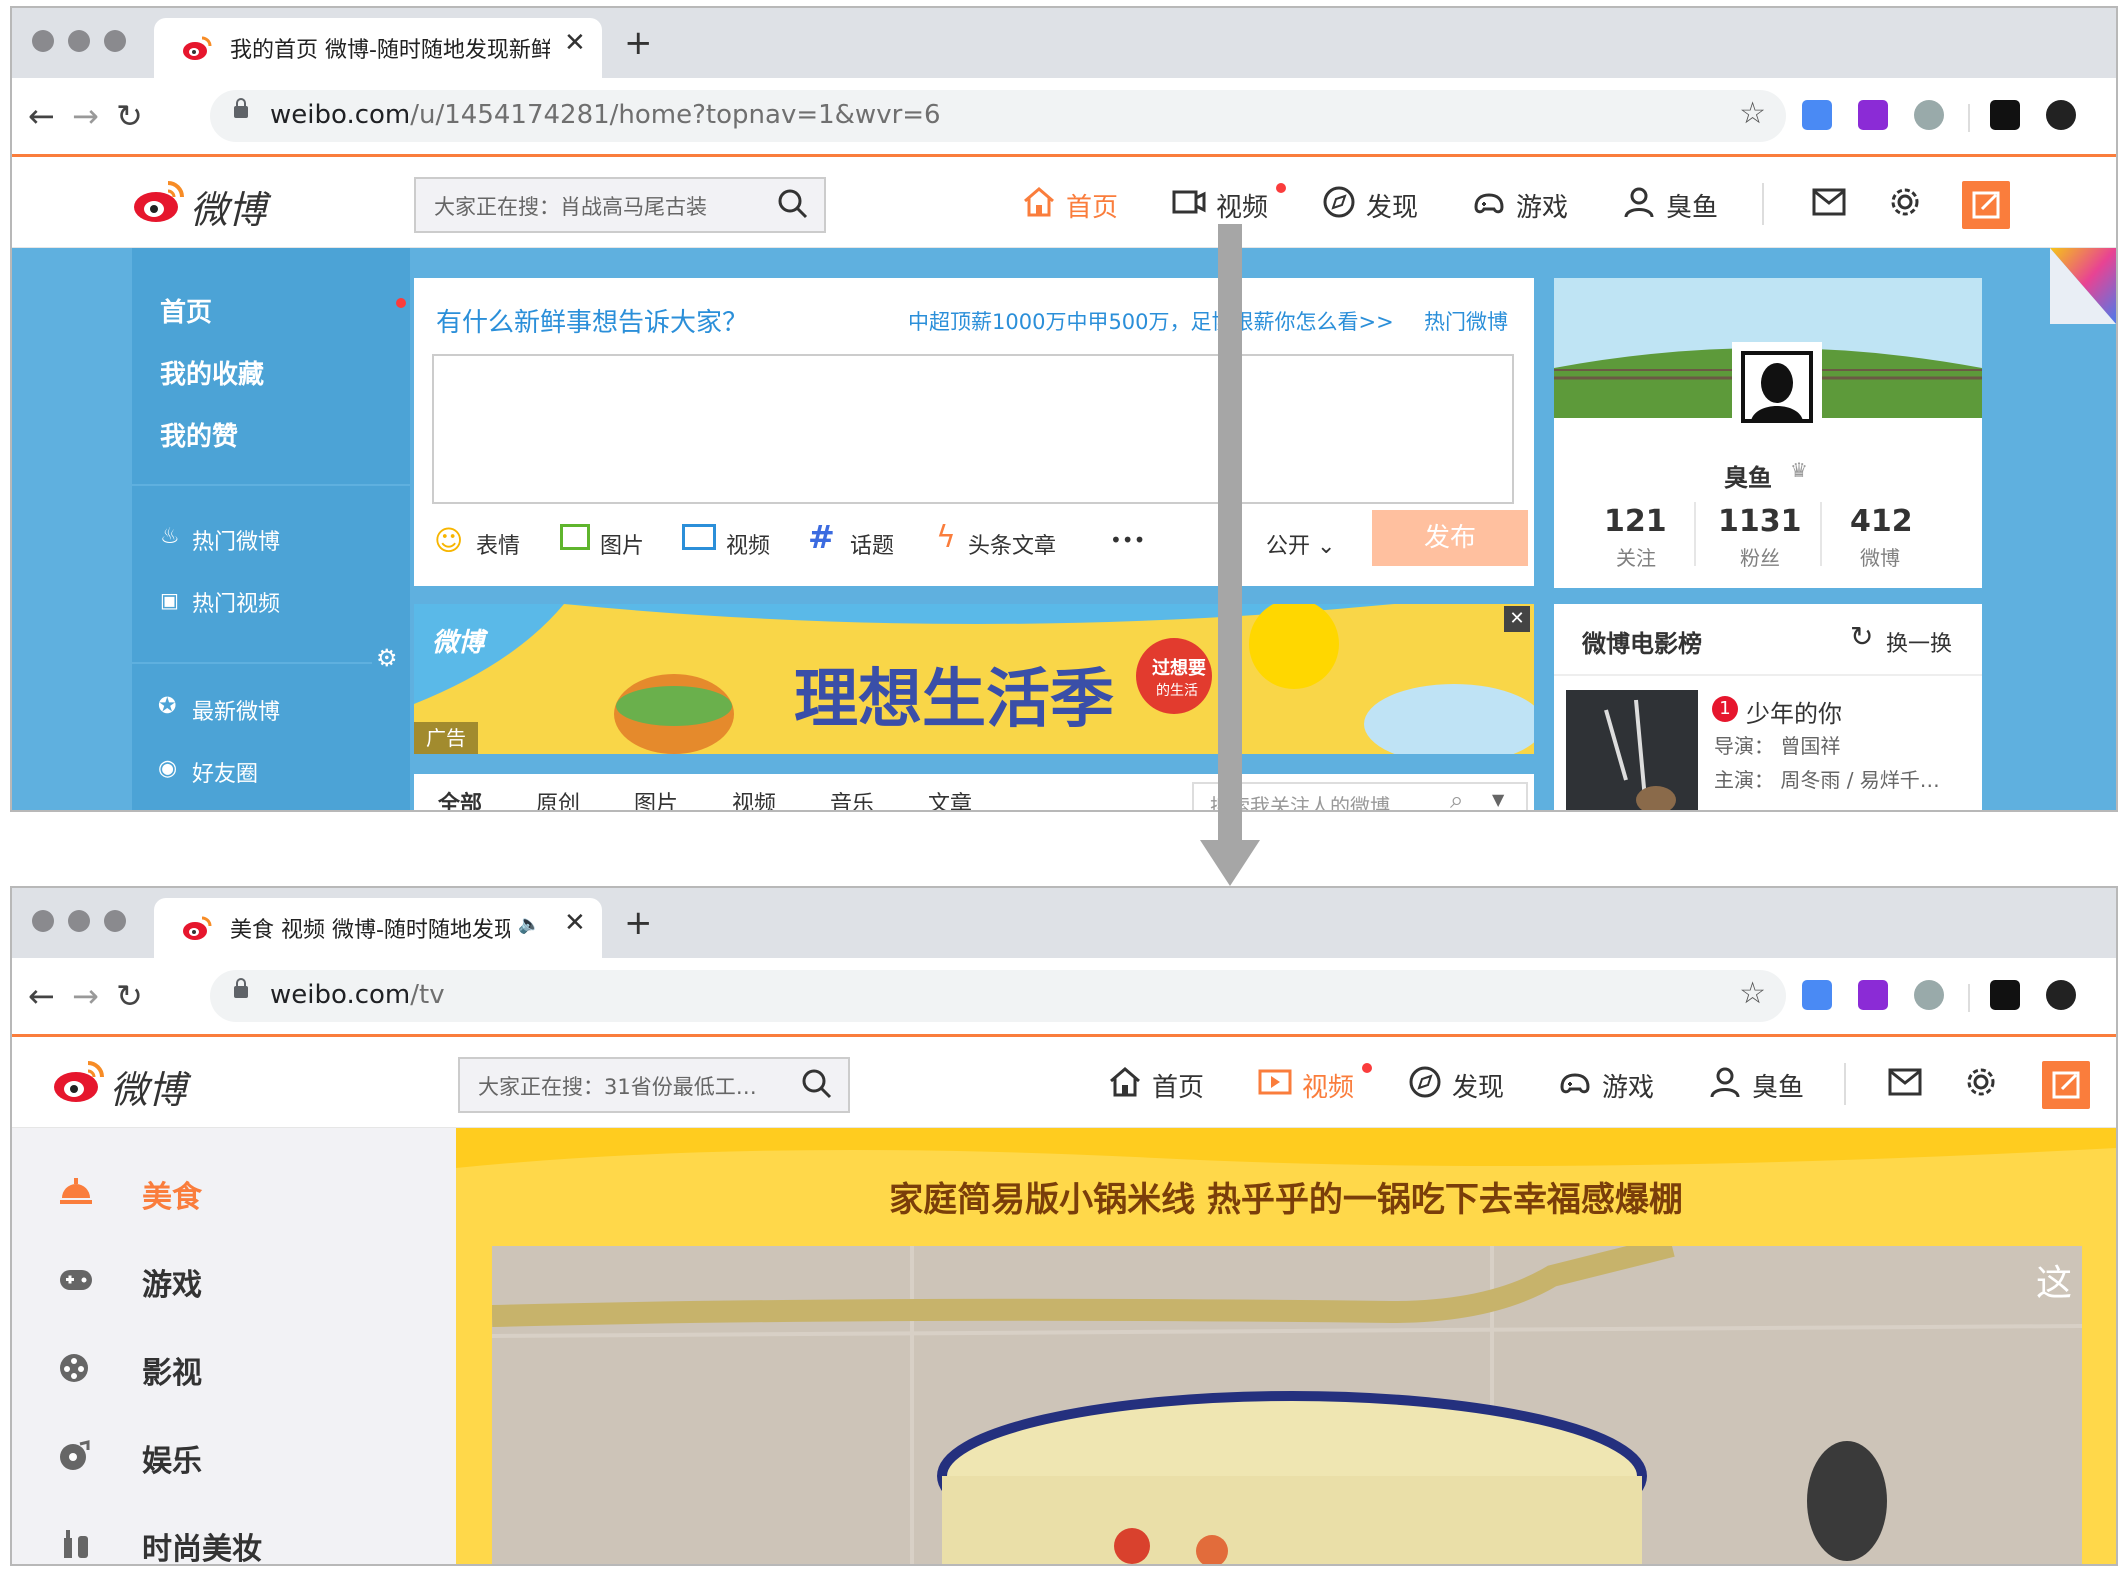  Describe the element at coordinates (498, 544) in the screenshot. I see `tool-emoji: 表情` at that location.